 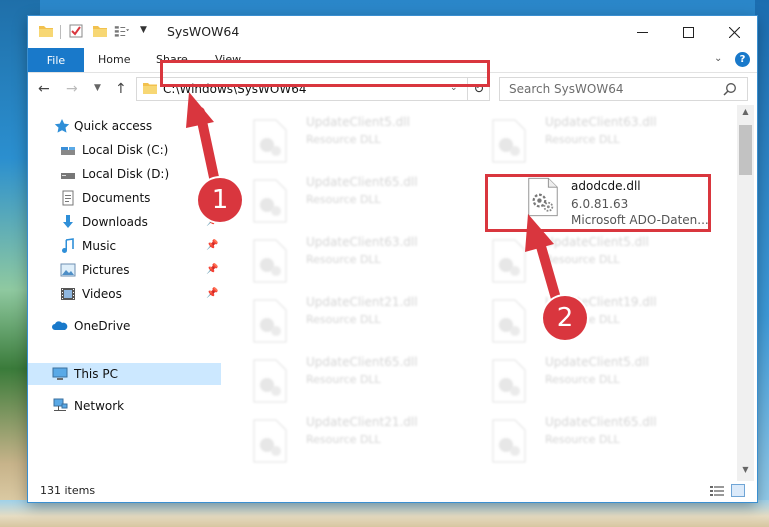 What do you see at coordinates (113, 126) in the screenshot?
I see `sidebar-label: Quick access` at bounding box center [113, 126].